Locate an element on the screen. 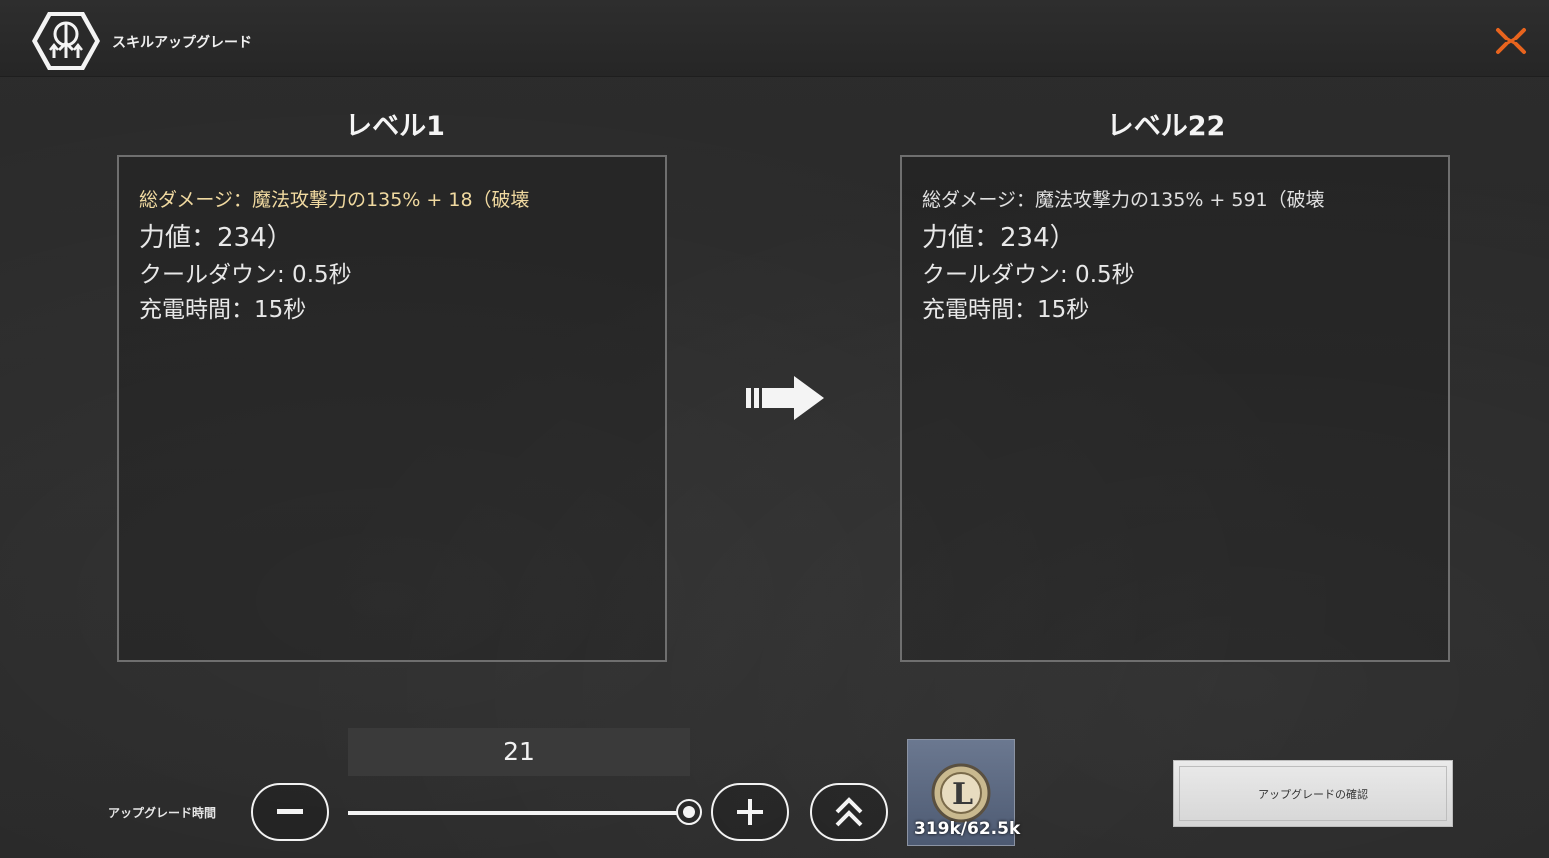 The image size is (1549, 858). decrease-button is located at coordinates (290, 812).